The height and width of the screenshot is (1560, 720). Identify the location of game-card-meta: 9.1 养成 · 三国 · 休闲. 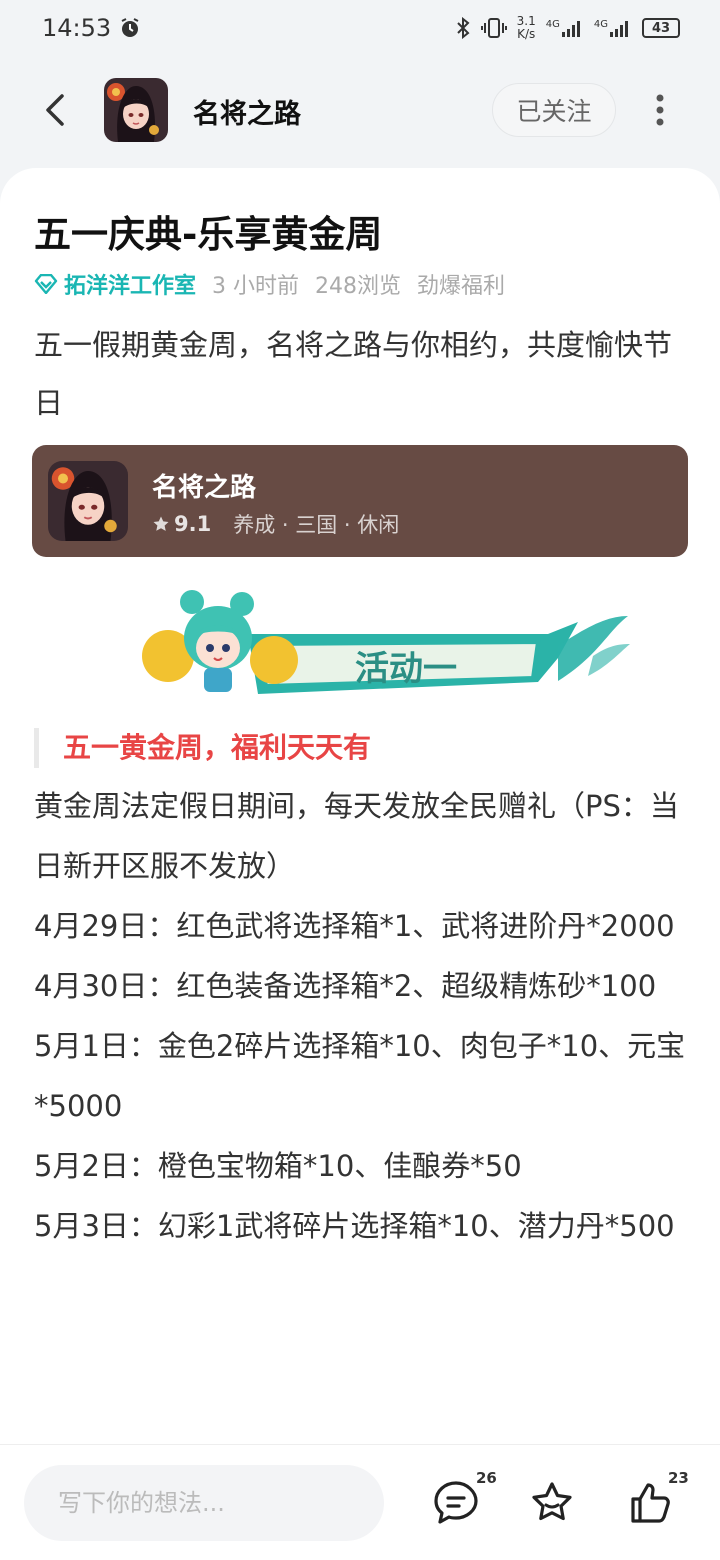
(275, 524).